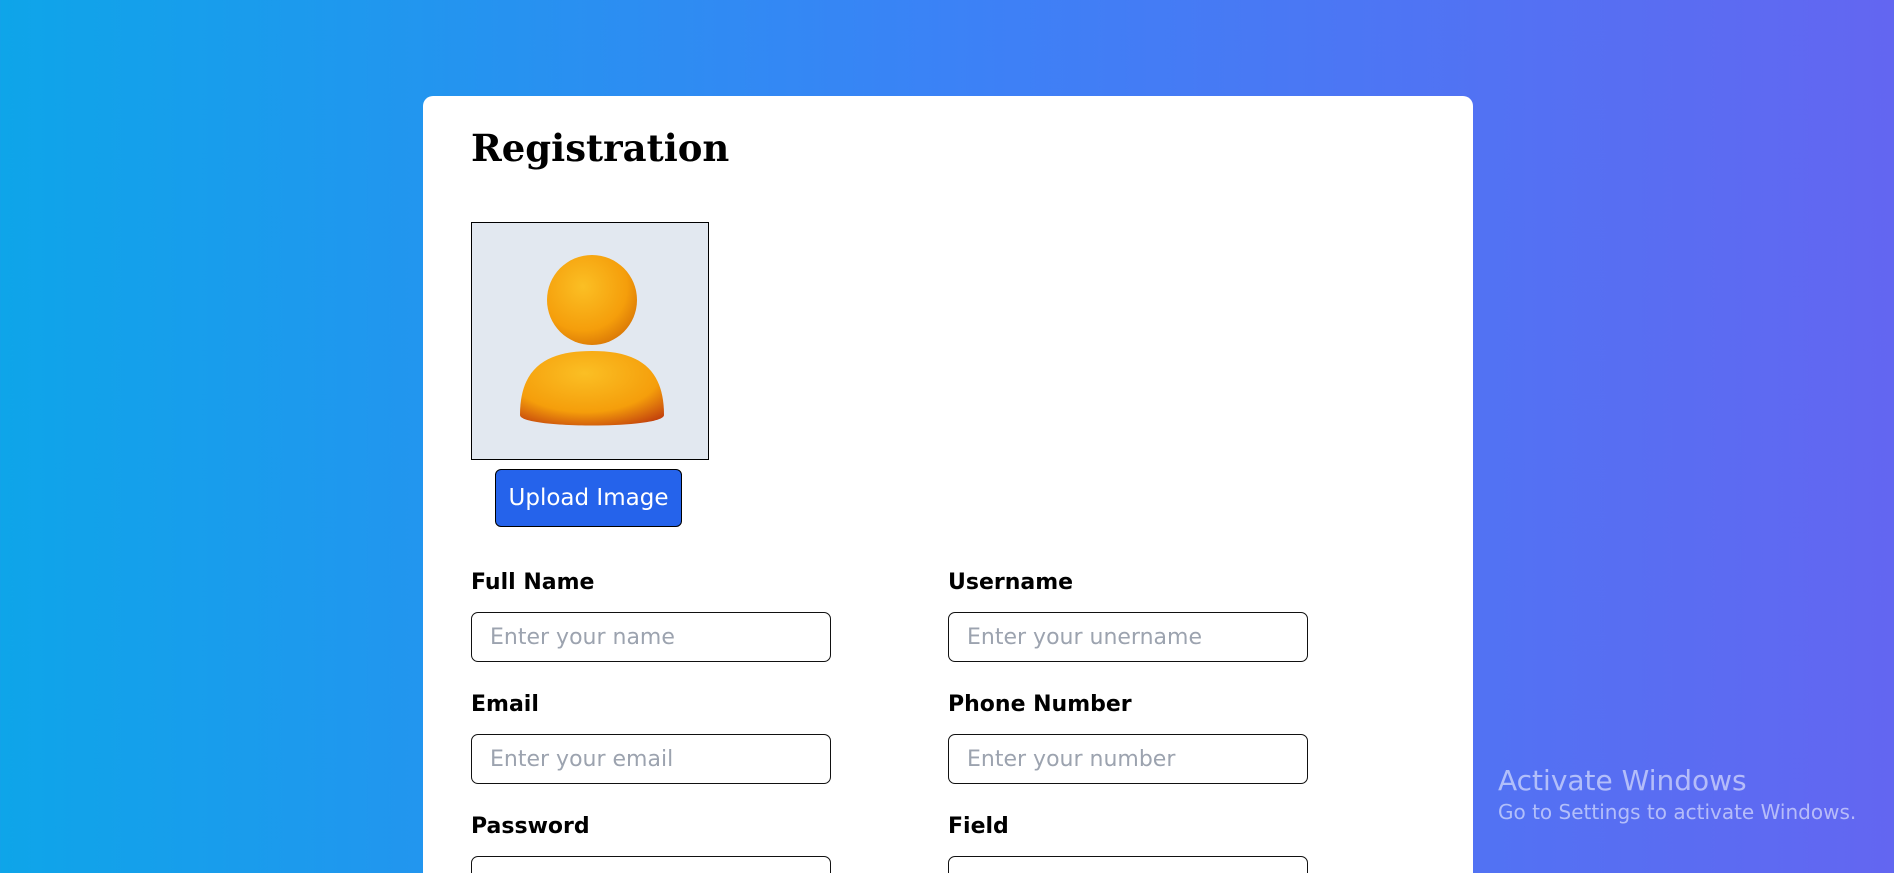  What do you see at coordinates (651, 637) in the screenshot?
I see `full-name-input` at bounding box center [651, 637].